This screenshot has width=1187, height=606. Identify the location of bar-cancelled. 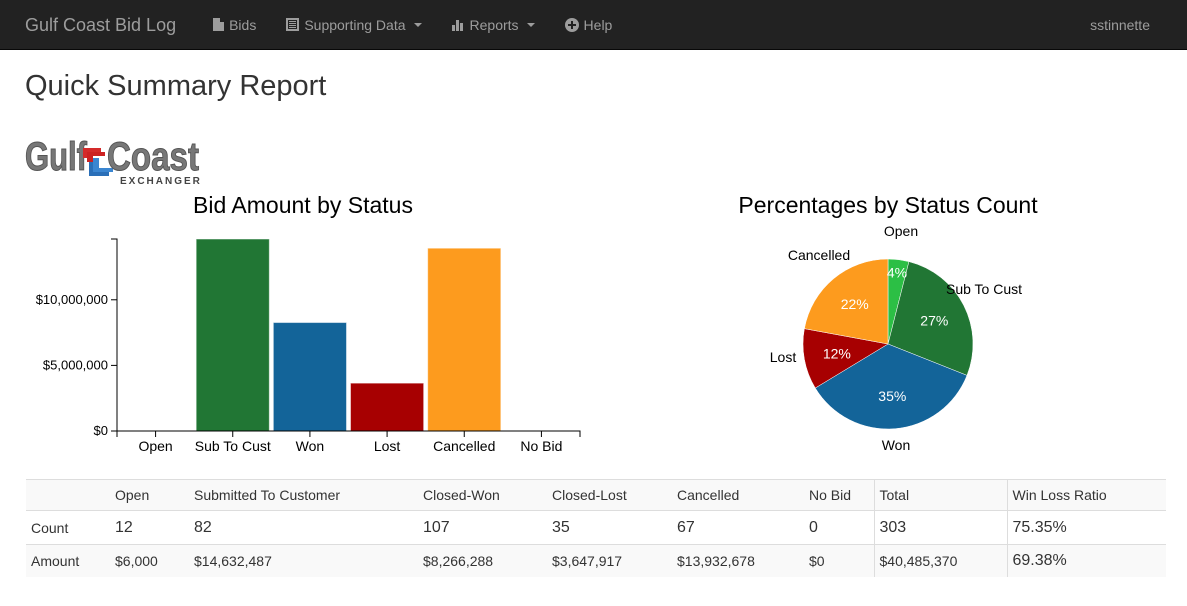
(464, 339).